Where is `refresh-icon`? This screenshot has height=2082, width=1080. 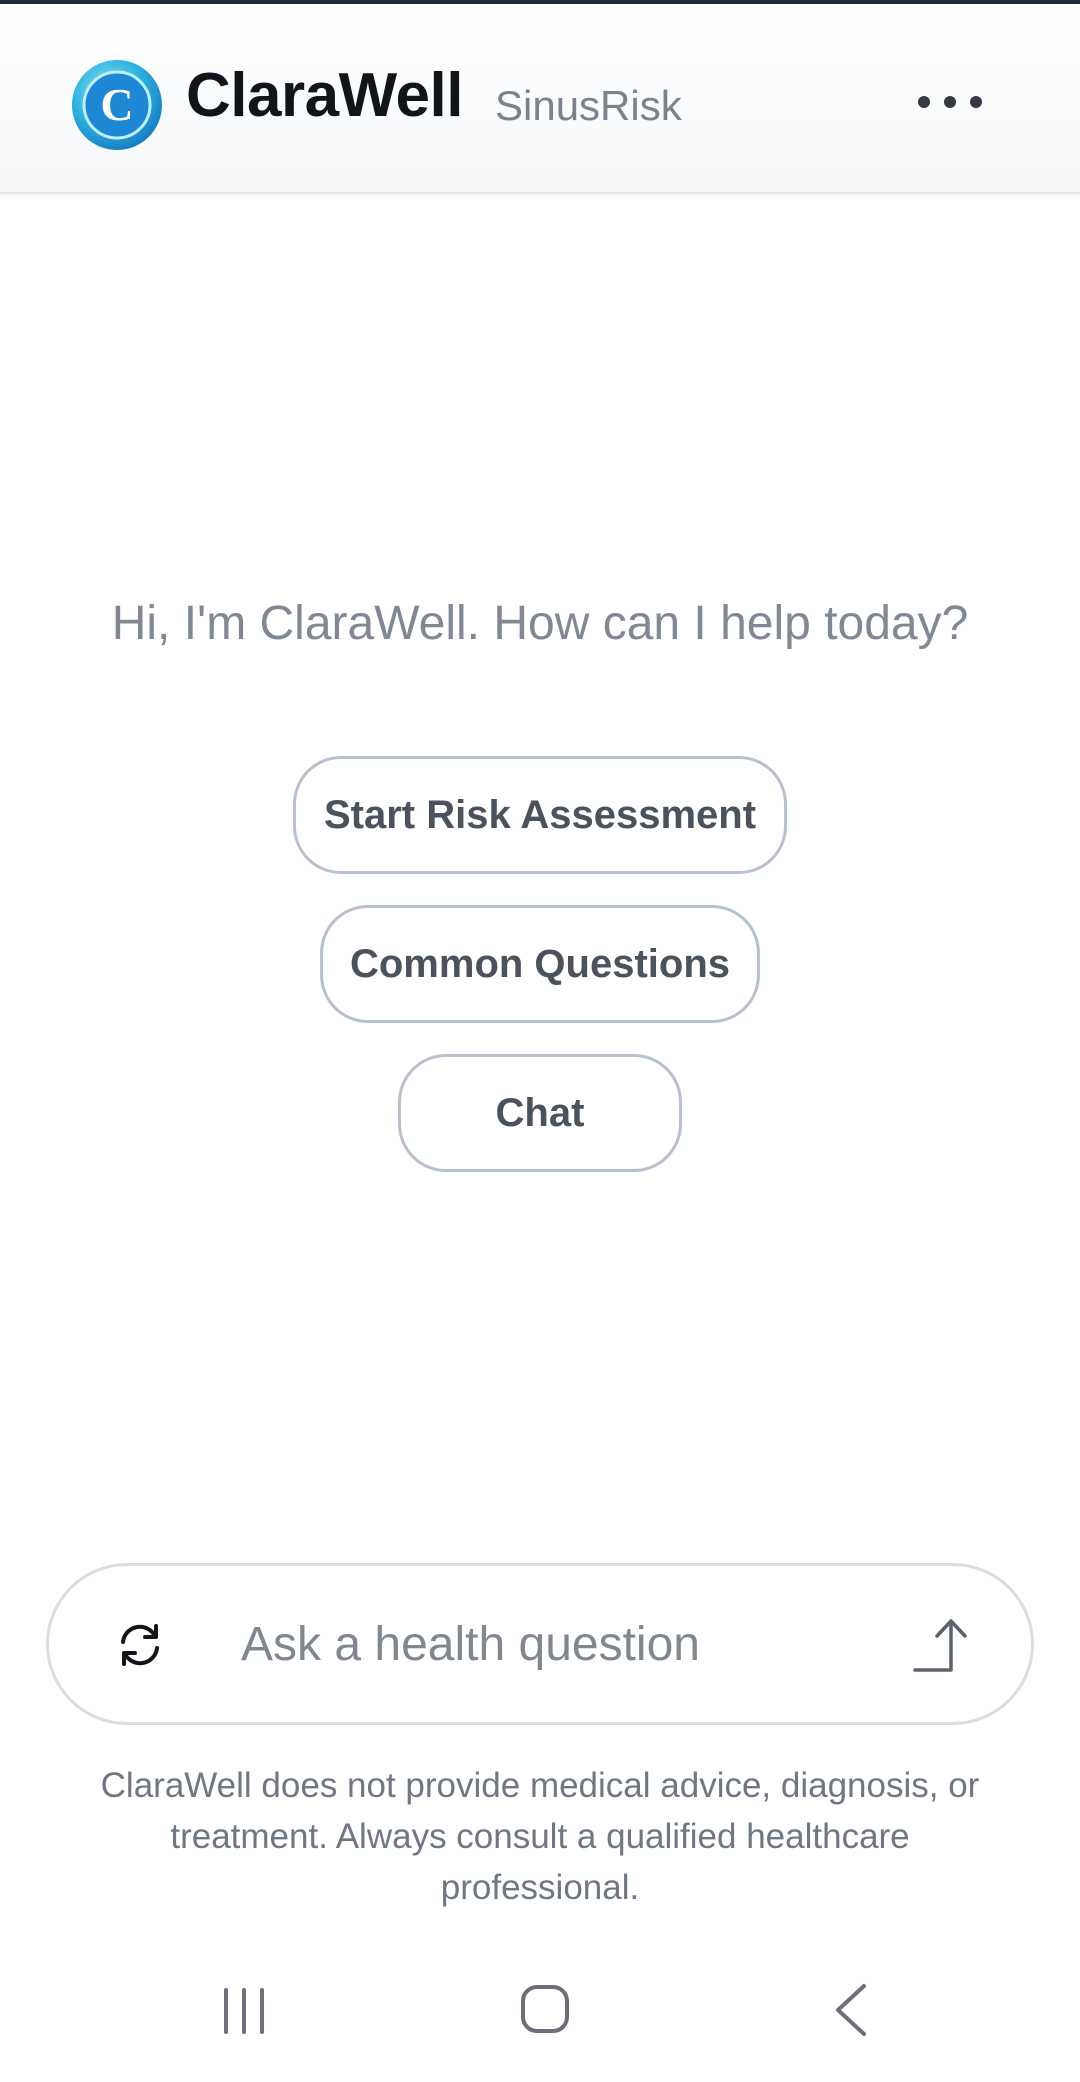
refresh-icon is located at coordinates (140, 1645).